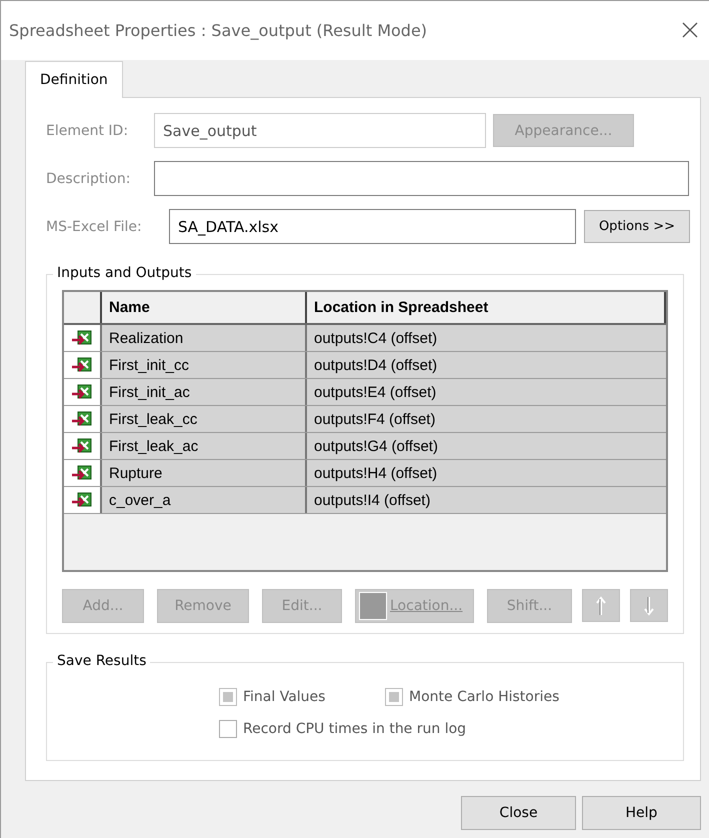 This screenshot has width=709, height=838. Describe the element at coordinates (601, 606) in the screenshot. I see `arrow-up-icon` at that location.